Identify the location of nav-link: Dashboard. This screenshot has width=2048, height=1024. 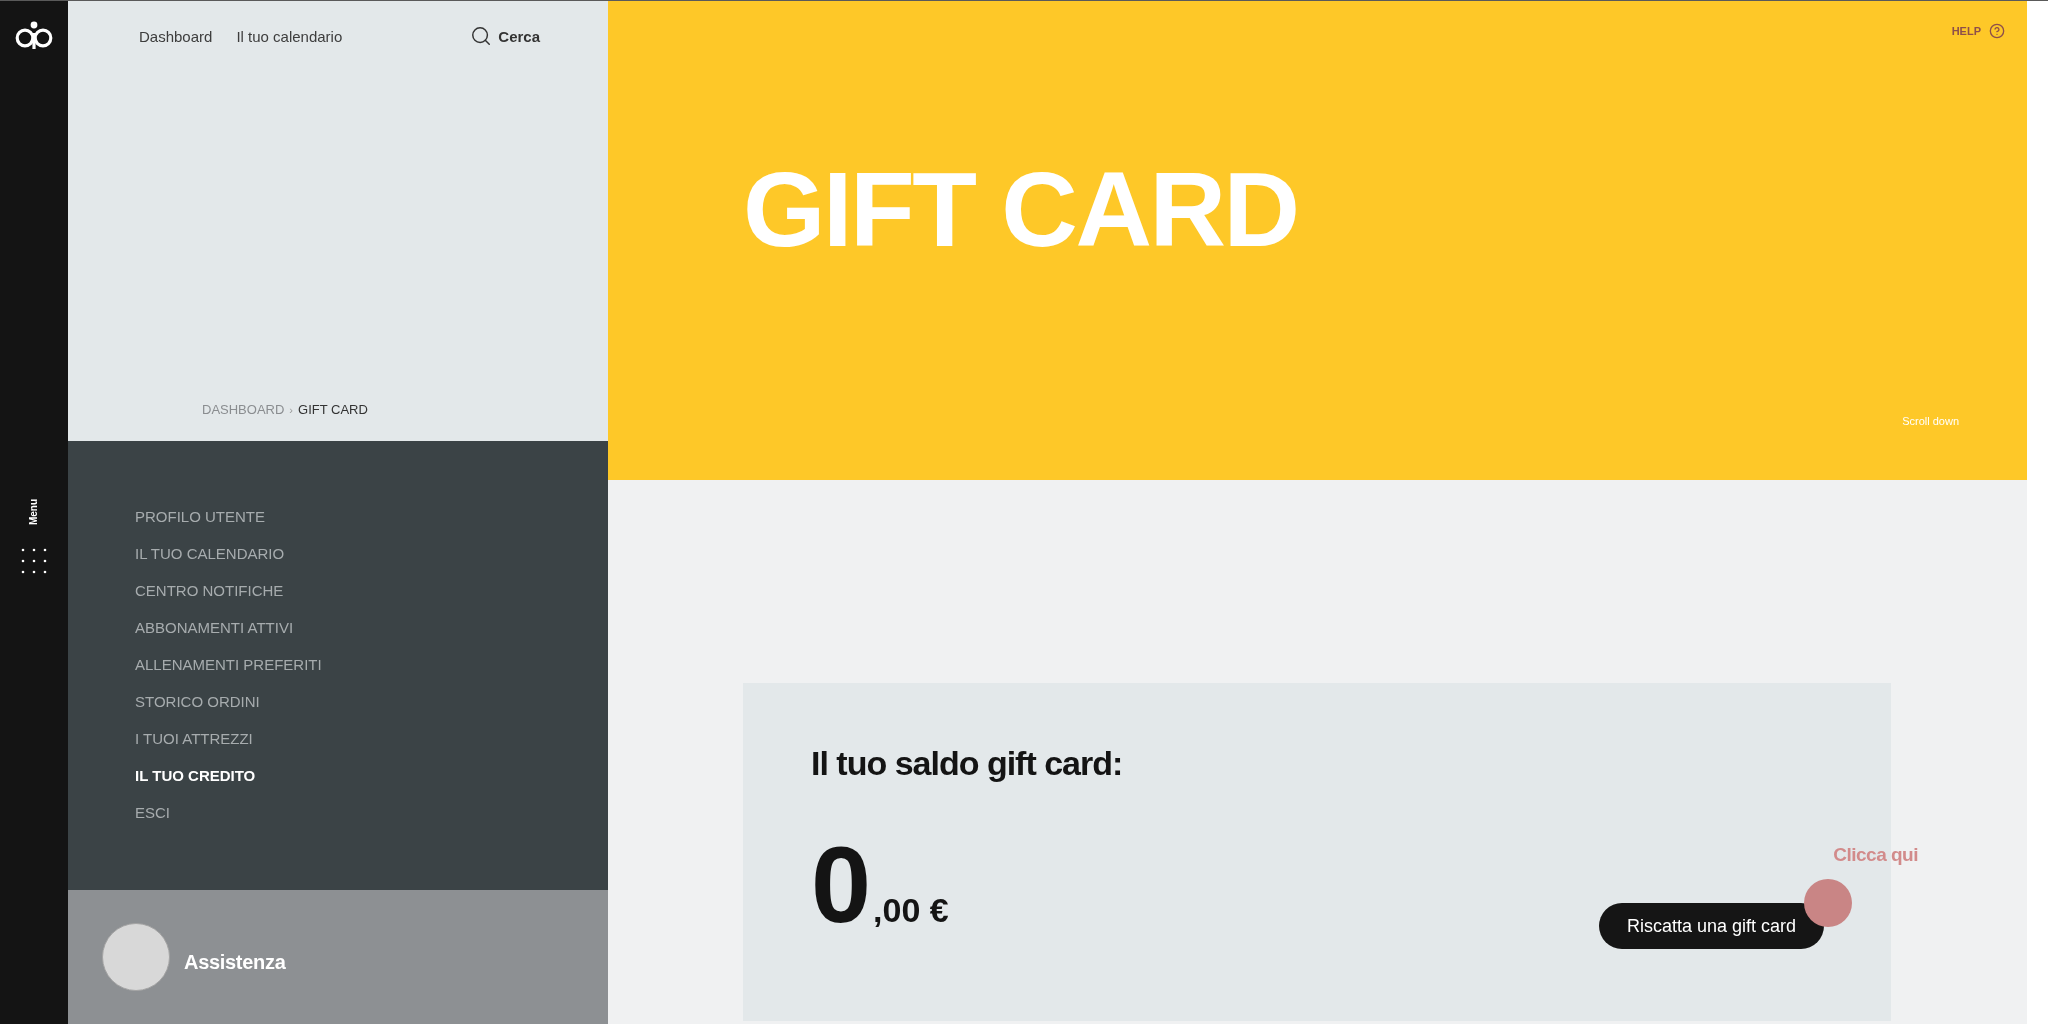
(176, 36).